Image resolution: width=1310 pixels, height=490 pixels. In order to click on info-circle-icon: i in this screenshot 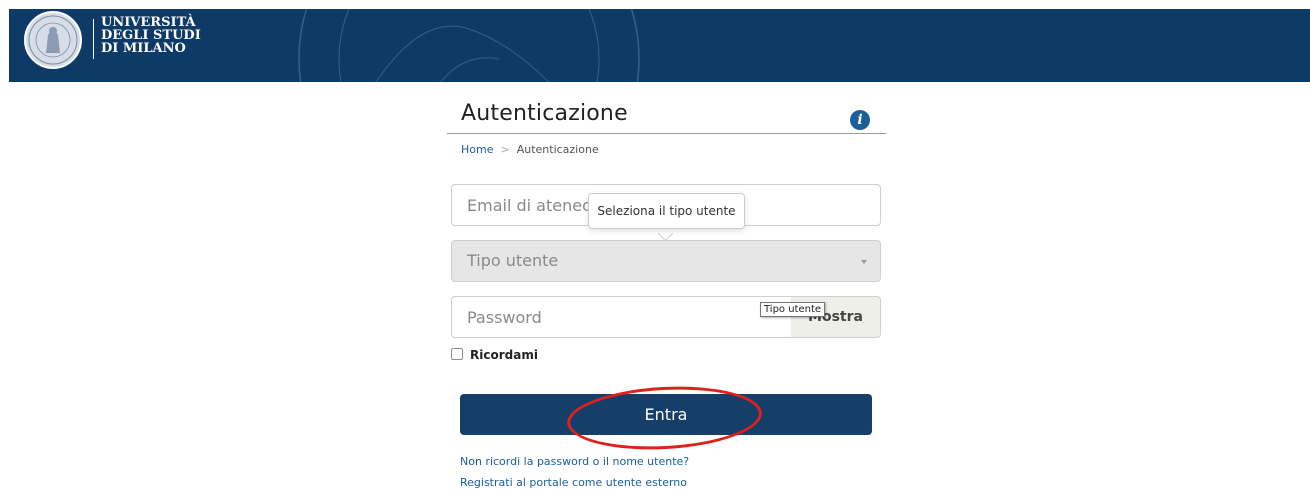, I will do `click(860, 120)`.